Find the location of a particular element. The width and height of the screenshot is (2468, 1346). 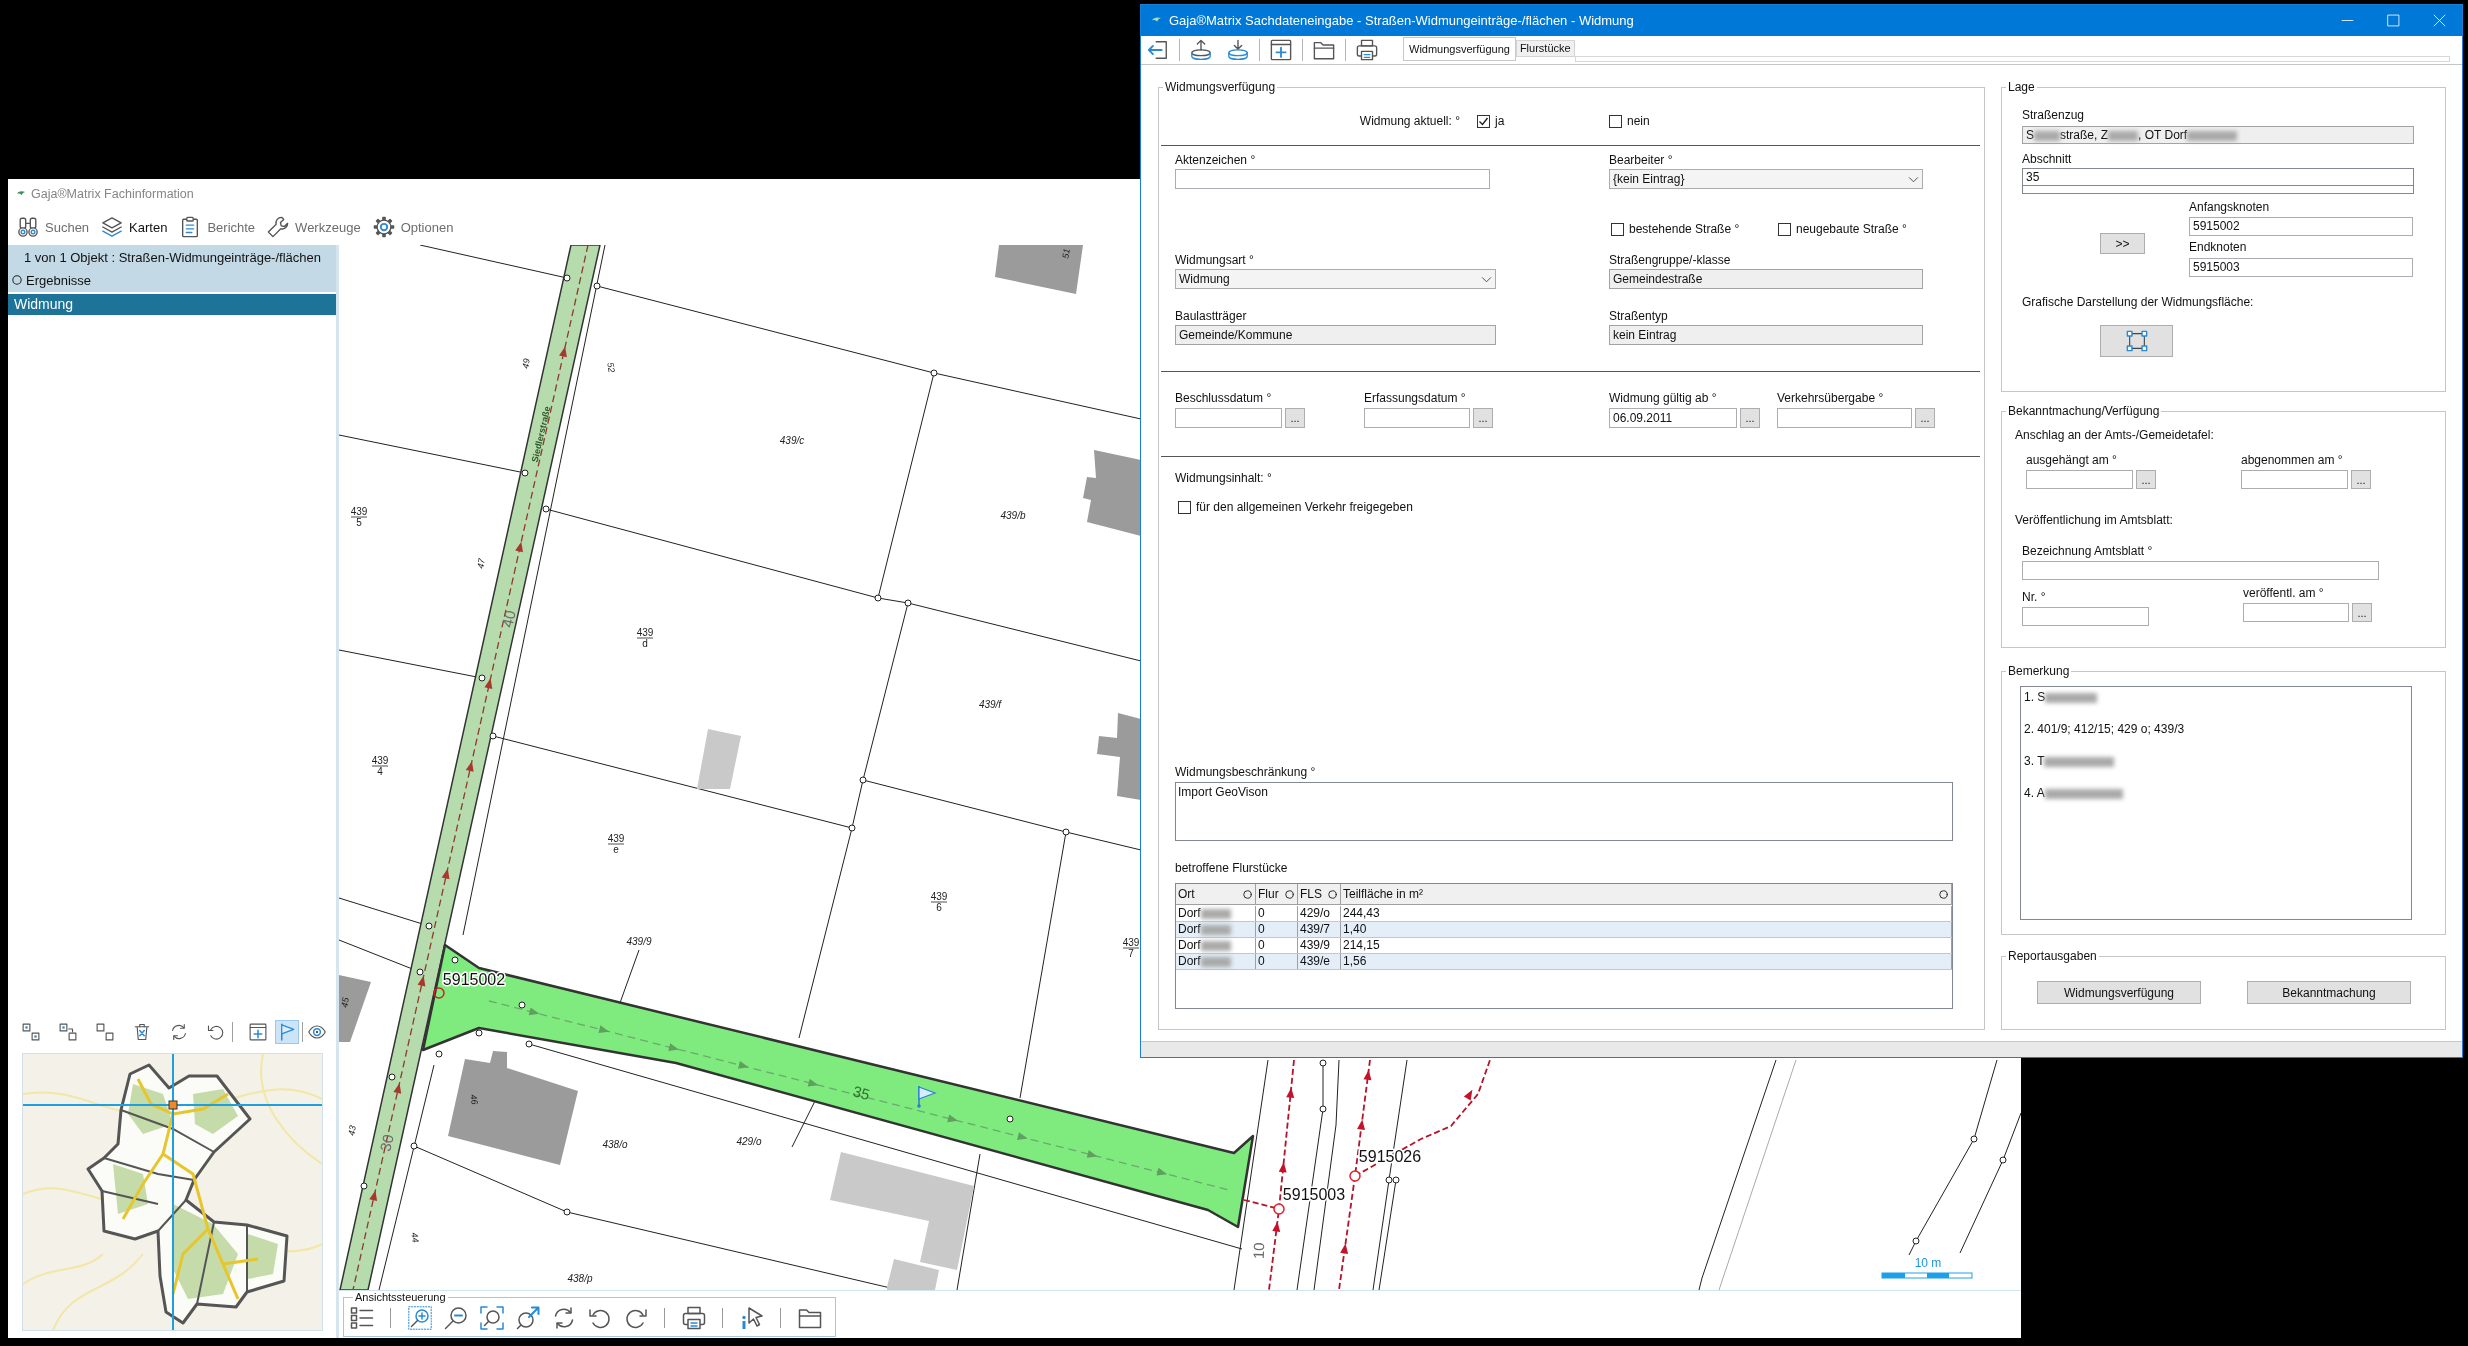

report-button: Widmungsverfügung is located at coordinates (2119, 992).